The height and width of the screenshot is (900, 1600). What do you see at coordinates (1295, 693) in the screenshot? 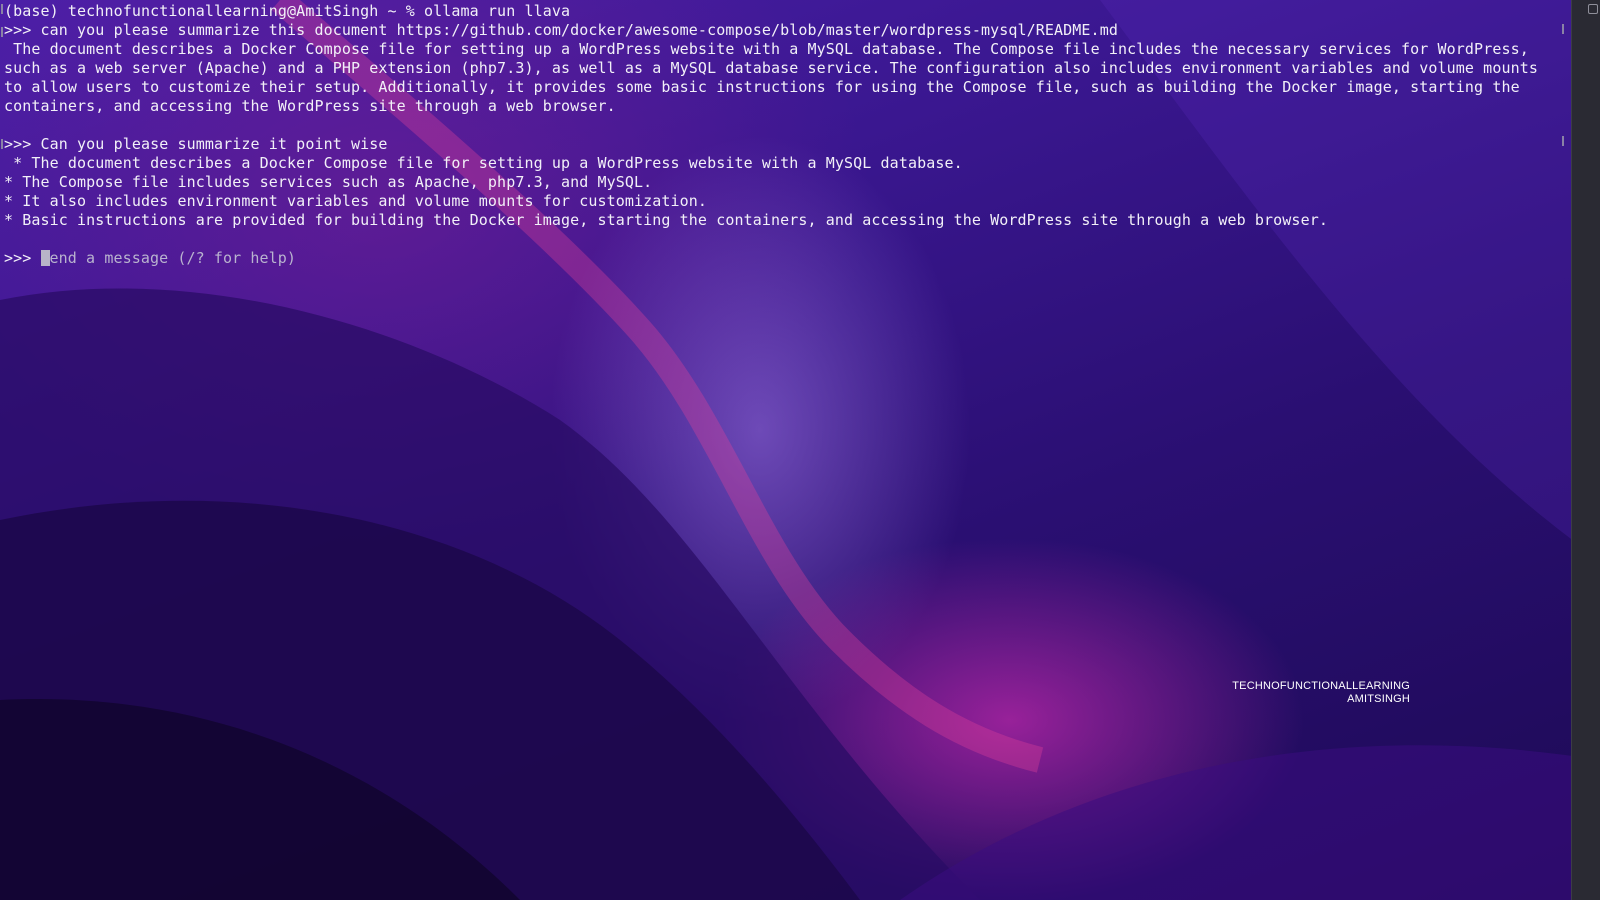
I see `watermark: TECHNOFUNCTIONALLEARNING AMITSINGH` at bounding box center [1295, 693].